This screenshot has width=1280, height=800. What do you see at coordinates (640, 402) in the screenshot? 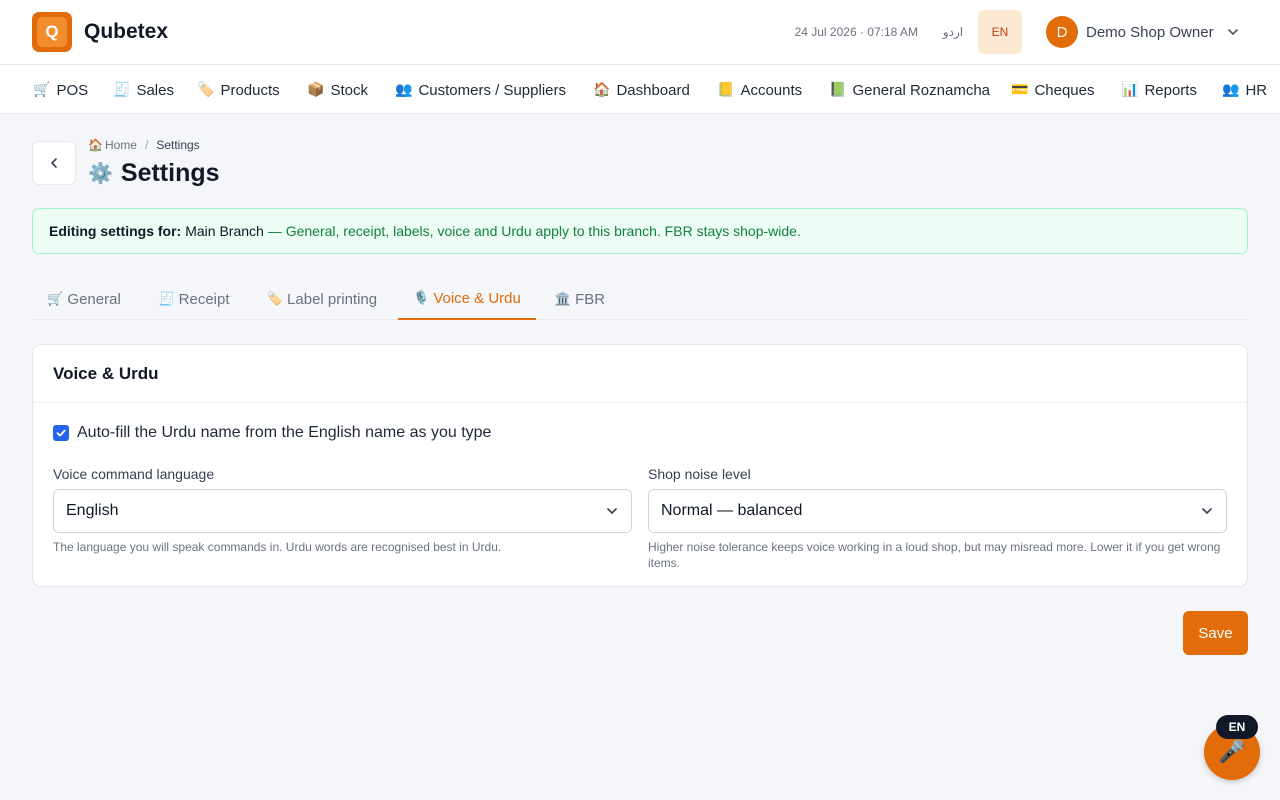
I see `card-divider` at bounding box center [640, 402].